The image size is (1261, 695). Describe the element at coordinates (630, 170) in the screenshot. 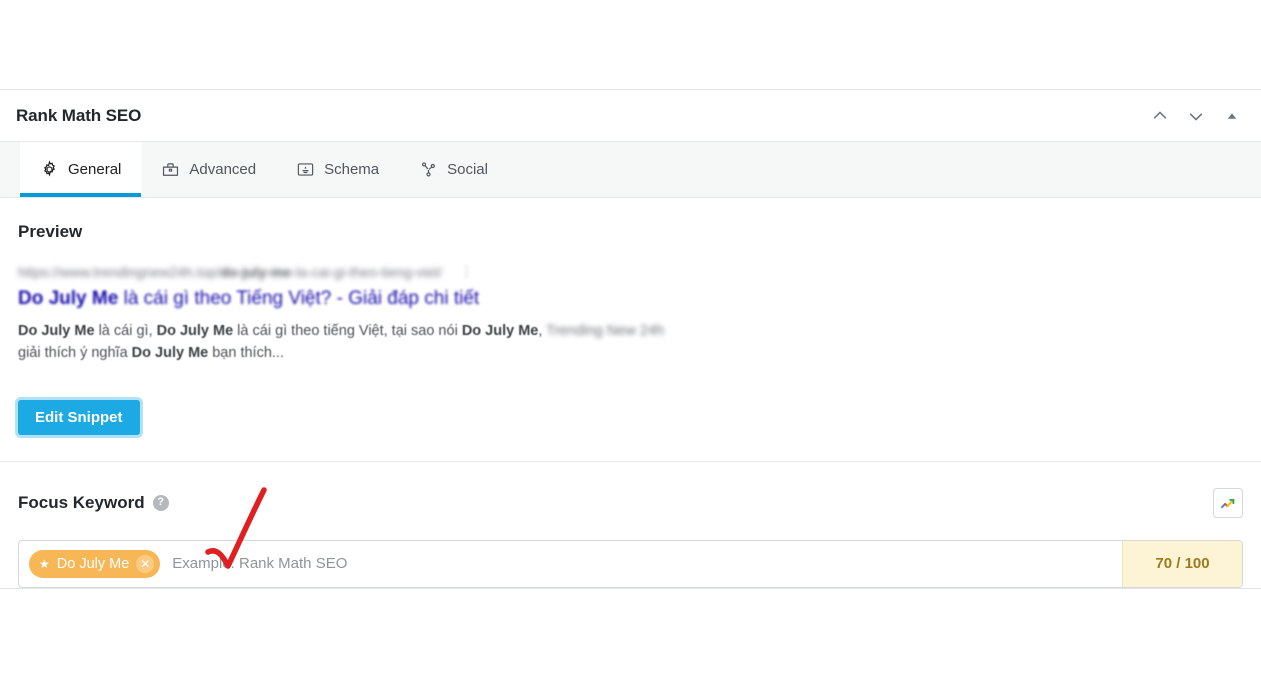

I see `metabox-tabs: General Advanced Schema Social` at that location.